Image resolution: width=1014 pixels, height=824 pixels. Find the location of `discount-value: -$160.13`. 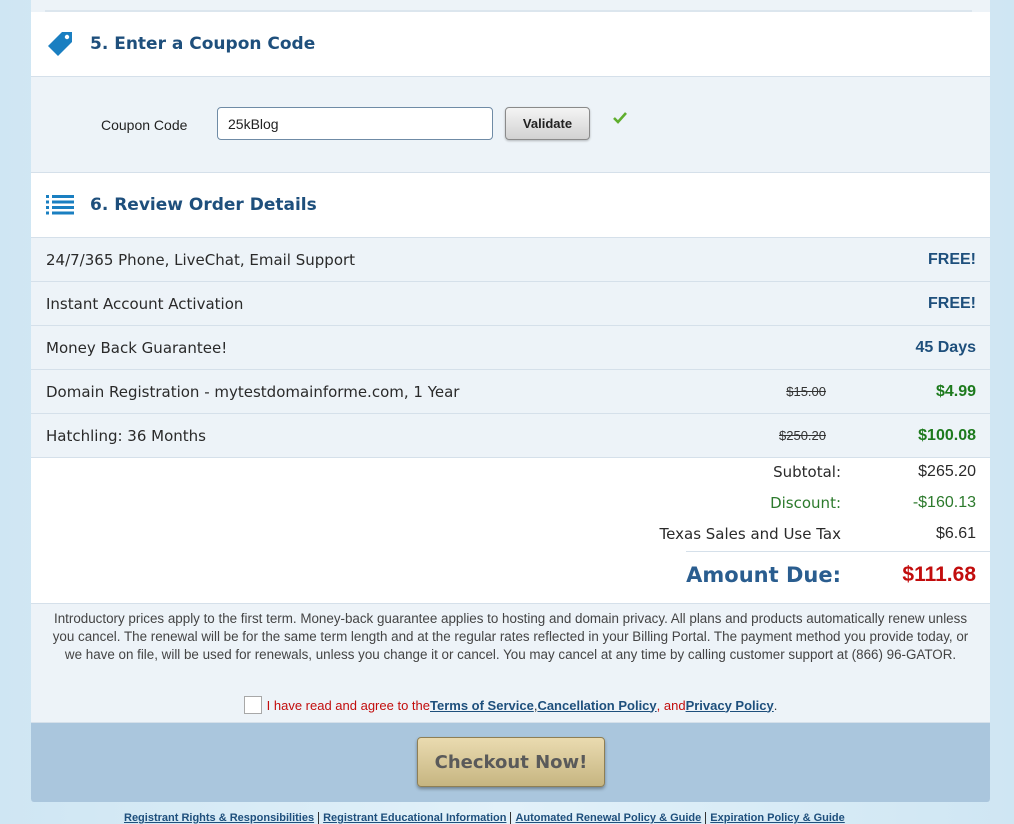

discount-value: -$160.13 is located at coordinates (944, 502).